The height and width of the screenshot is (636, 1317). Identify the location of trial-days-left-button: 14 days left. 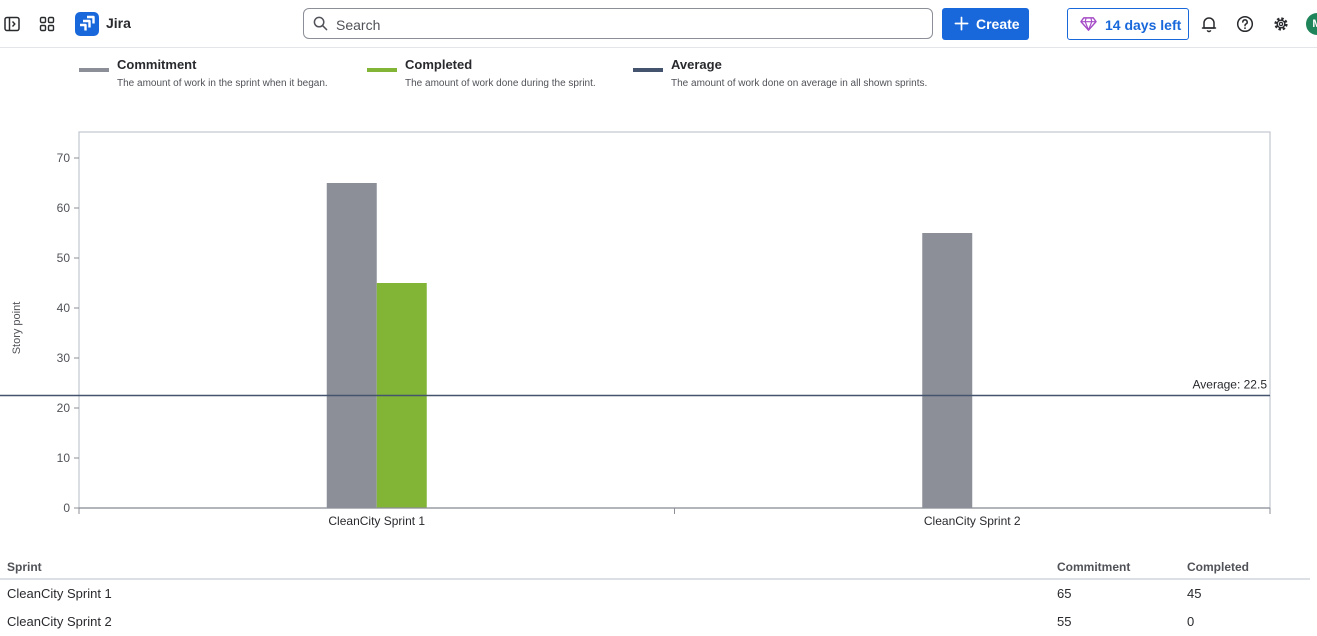
(1128, 24).